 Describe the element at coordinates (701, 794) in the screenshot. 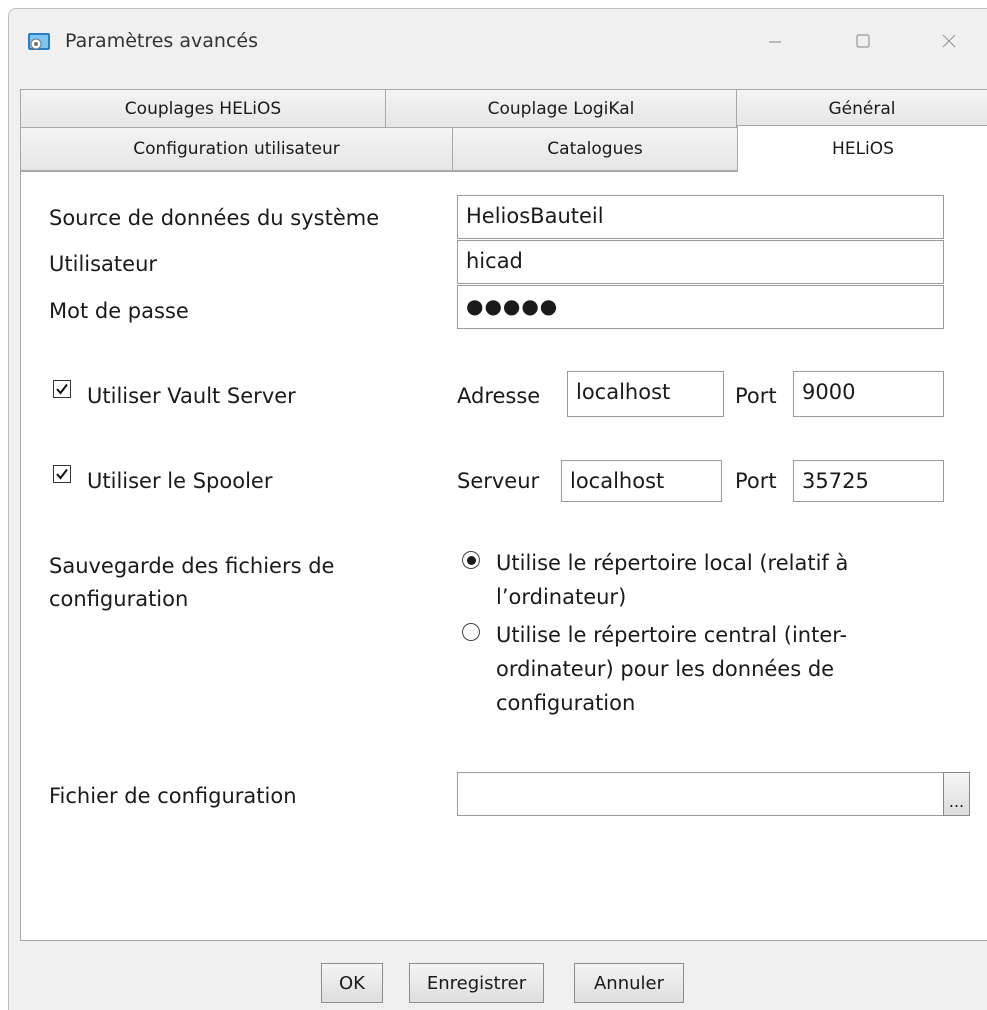

I see `config-file-input` at that location.